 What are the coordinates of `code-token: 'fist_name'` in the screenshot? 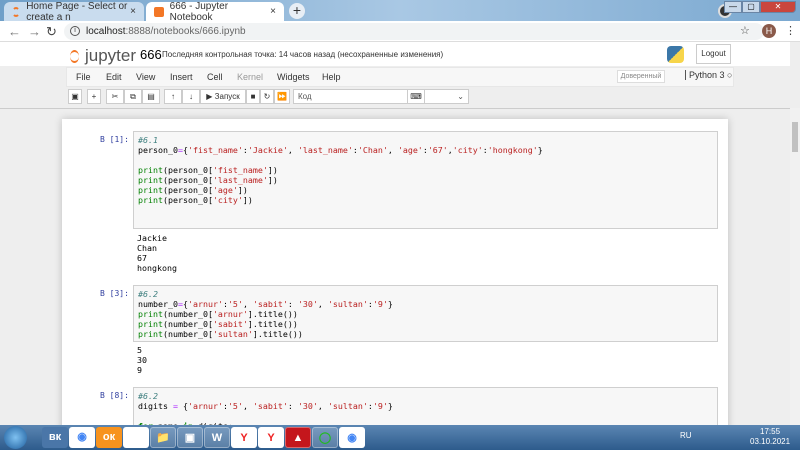 It's located at (215, 150).